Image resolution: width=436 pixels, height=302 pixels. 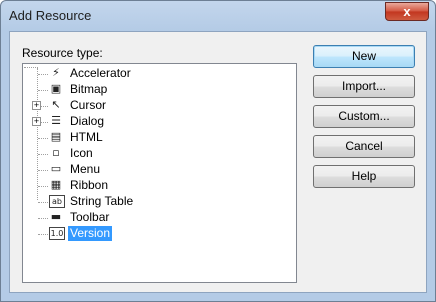 What do you see at coordinates (88, 105) in the screenshot?
I see `tree-item-label: Cursor` at bounding box center [88, 105].